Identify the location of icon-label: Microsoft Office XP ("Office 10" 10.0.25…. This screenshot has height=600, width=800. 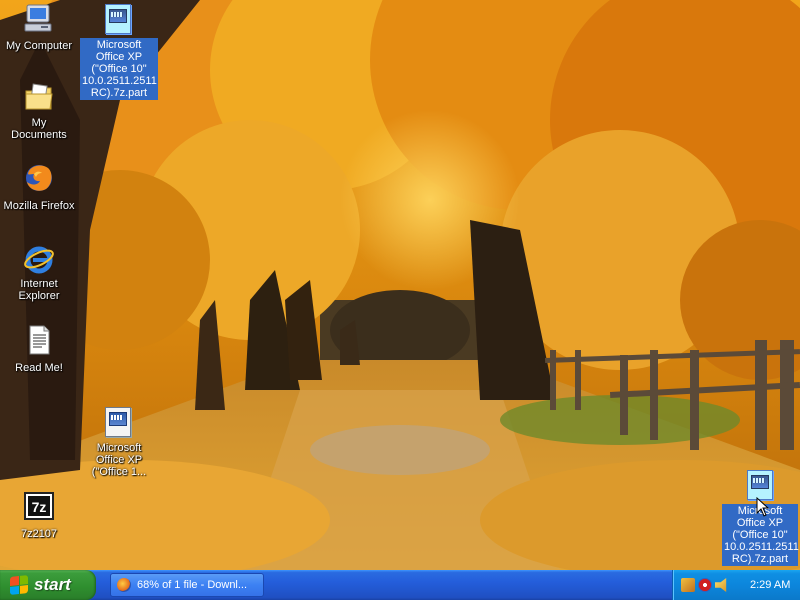
(119, 69).